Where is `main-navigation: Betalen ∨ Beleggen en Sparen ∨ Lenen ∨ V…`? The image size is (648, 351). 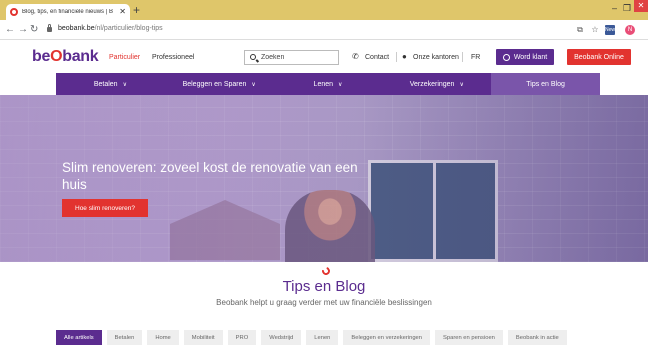
main-navigation: Betalen ∨ Beleggen en Sparen ∨ Lenen ∨ V… is located at coordinates (328, 84).